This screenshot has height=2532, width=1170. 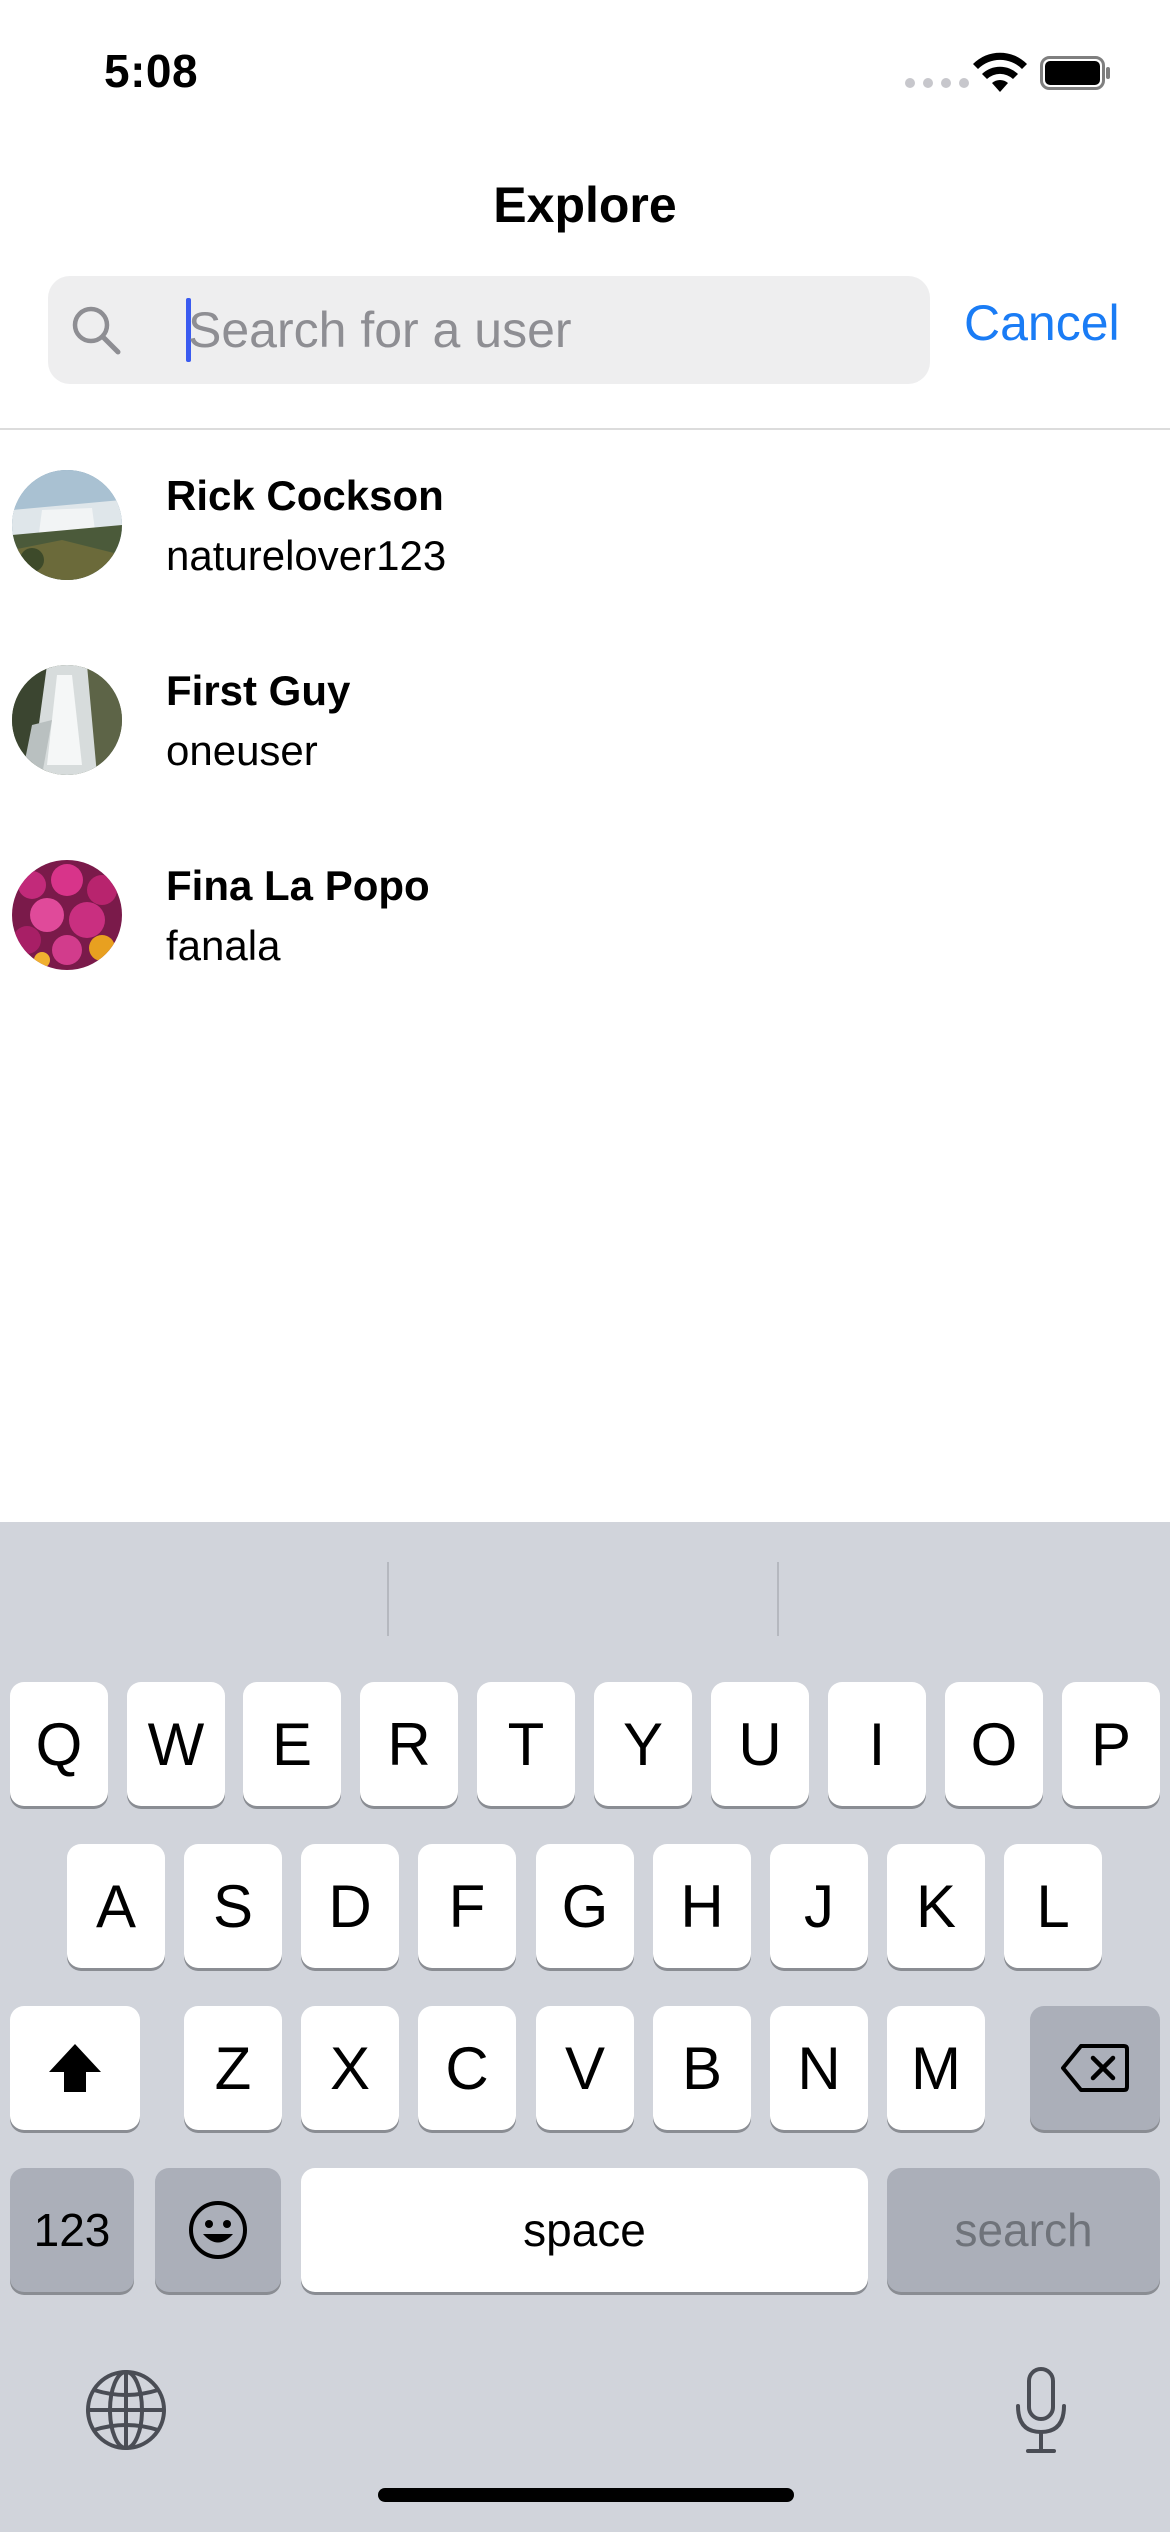 I want to click on key-i: I, so click(x=877, y=1744).